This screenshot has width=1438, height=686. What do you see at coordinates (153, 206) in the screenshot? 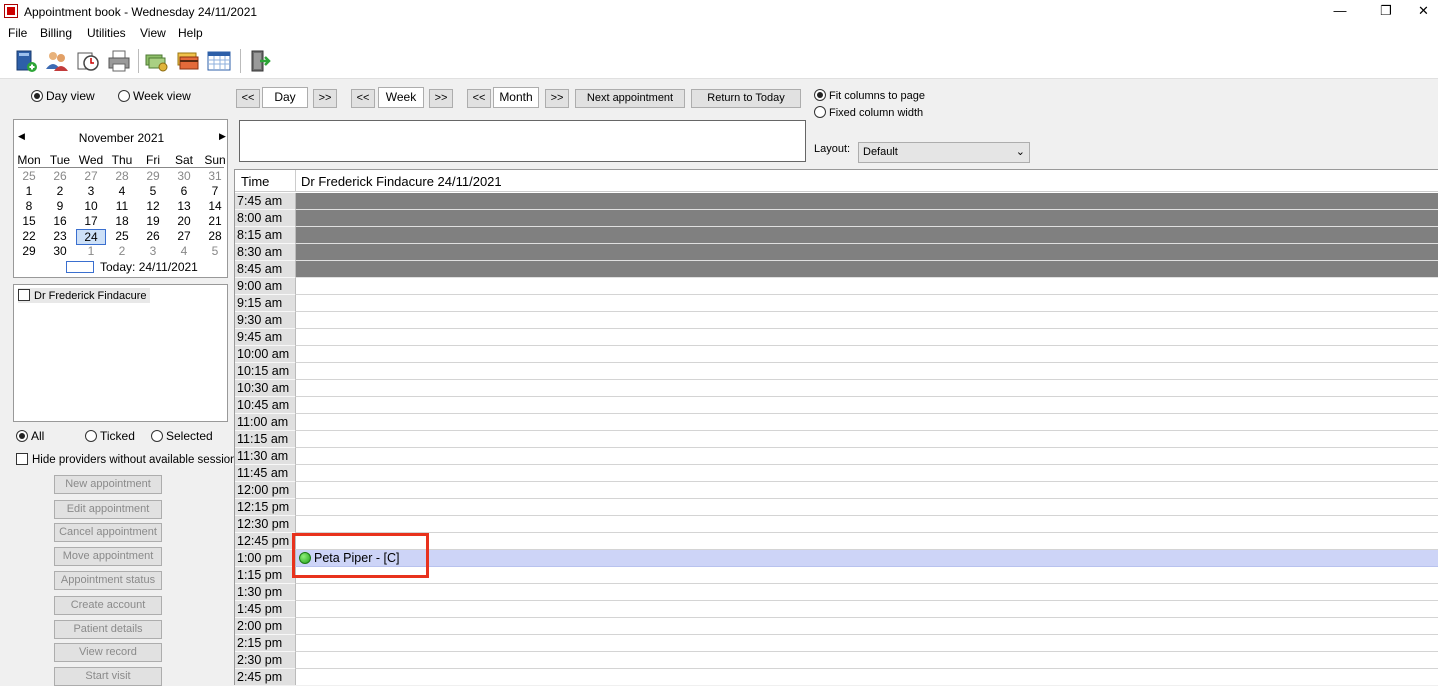
I see `calendar-day: 12` at bounding box center [153, 206].